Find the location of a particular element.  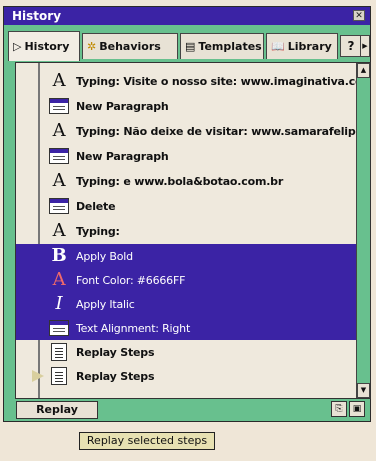

history-item-label: Typing: e www.bola&botao.com.br is located at coordinates (180, 181).